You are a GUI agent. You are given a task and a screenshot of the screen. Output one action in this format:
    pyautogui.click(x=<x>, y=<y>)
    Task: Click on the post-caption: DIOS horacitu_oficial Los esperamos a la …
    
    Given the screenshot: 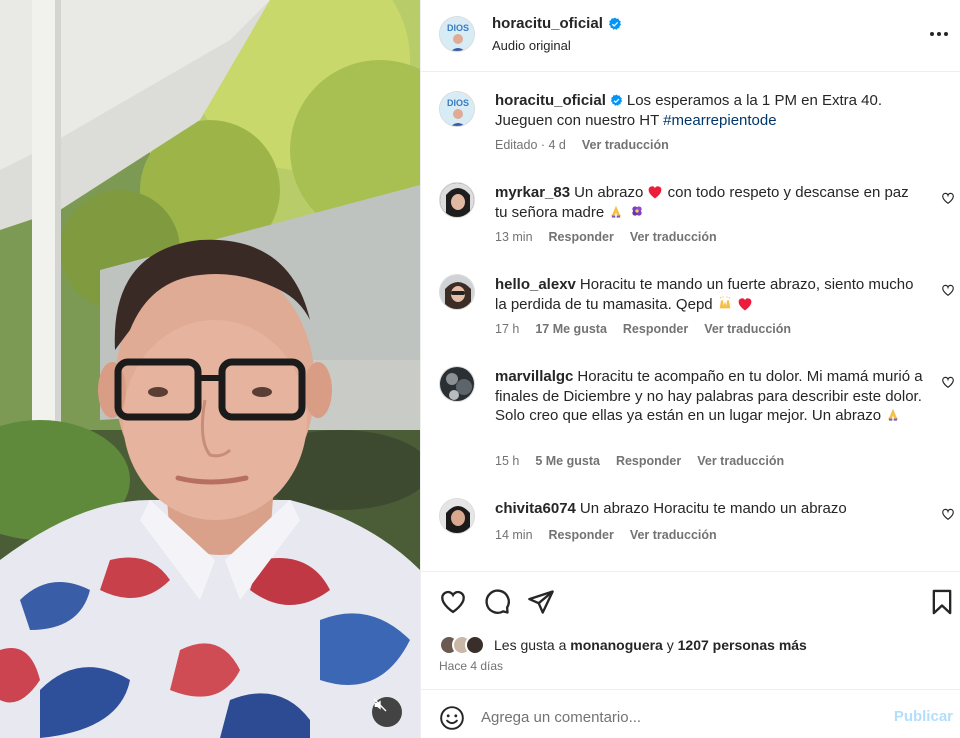 What is the action you would take?
    pyautogui.click(x=699, y=124)
    